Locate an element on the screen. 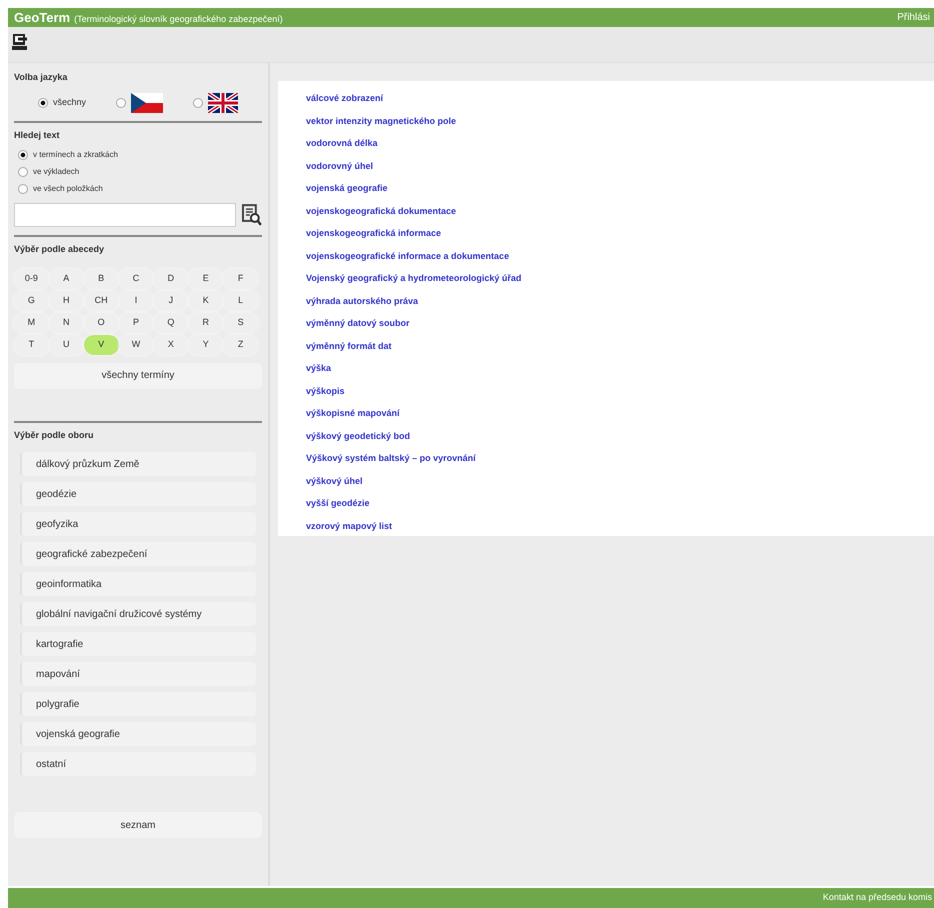 This screenshot has width=934, height=908. term-link: vojenskogeografická informace is located at coordinates (374, 233).